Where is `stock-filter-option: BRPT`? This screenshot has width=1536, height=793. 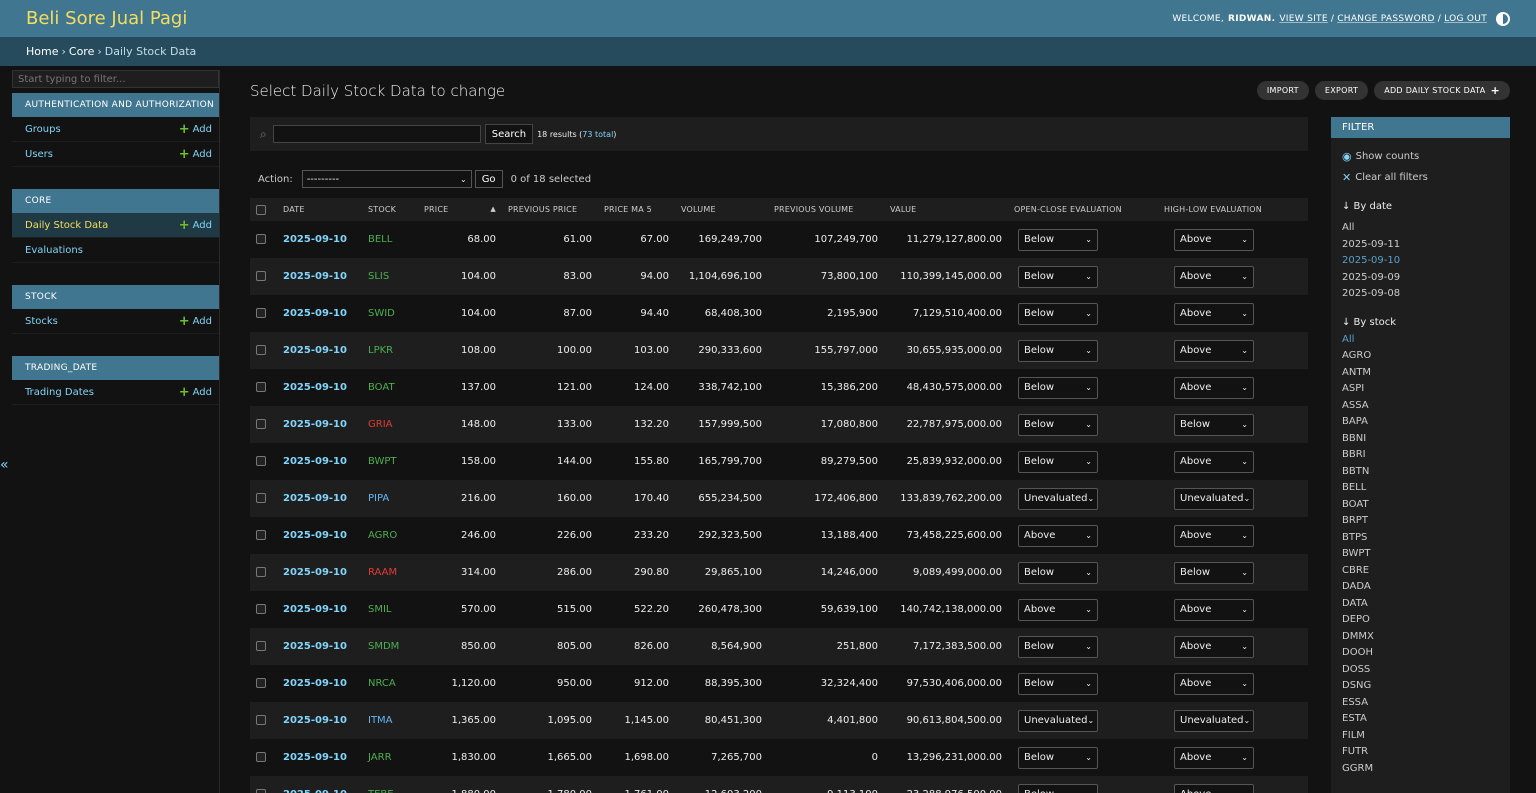 stock-filter-option: BRPT is located at coordinates (1420, 521).